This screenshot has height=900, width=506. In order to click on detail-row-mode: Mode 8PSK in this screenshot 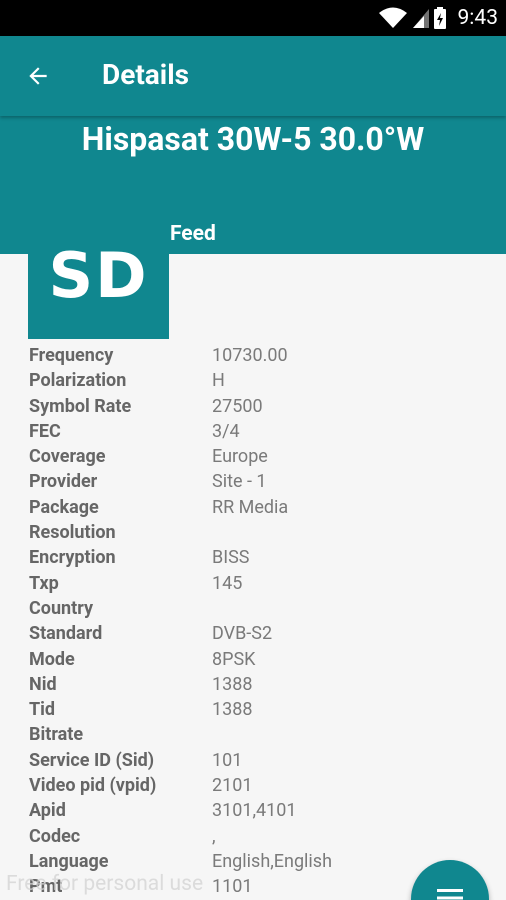, I will do `click(259, 659)`.